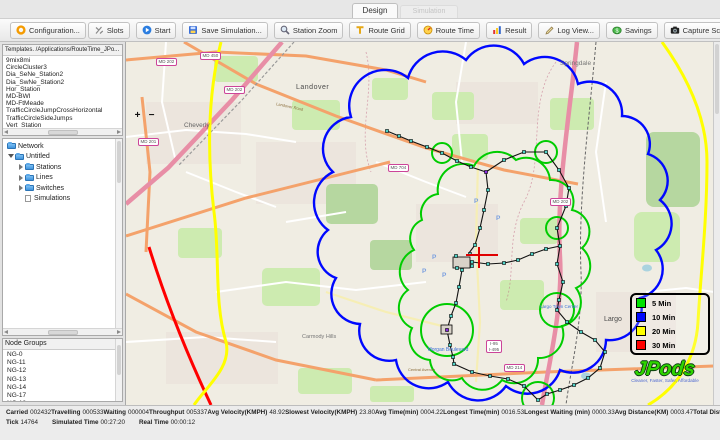 The height and width of the screenshot is (440, 720). What do you see at coordinates (151, 115) in the screenshot?
I see `zoom-out-button: −` at bounding box center [151, 115].